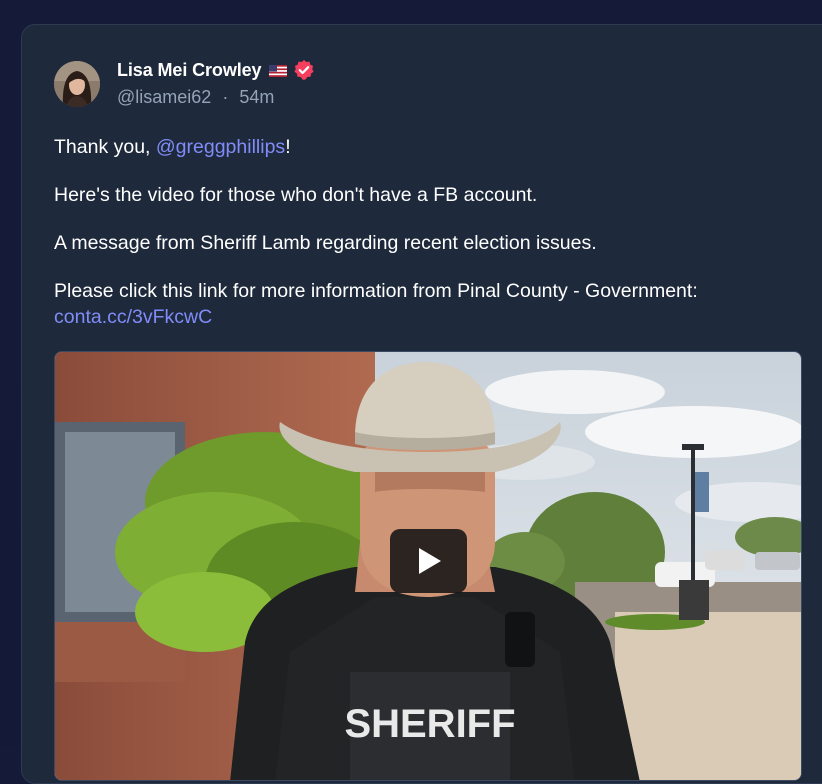  What do you see at coordinates (189, 70) in the screenshot?
I see `author-display-name: Lisa Mei Crowley` at bounding box center [189, 70].